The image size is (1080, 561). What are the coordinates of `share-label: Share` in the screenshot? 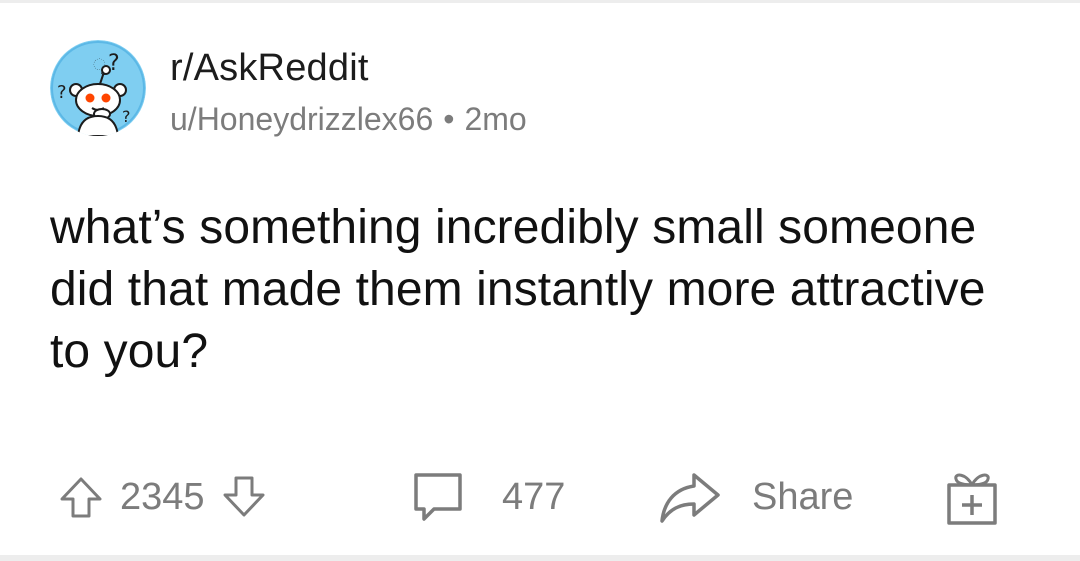 It's located at (803, 496).